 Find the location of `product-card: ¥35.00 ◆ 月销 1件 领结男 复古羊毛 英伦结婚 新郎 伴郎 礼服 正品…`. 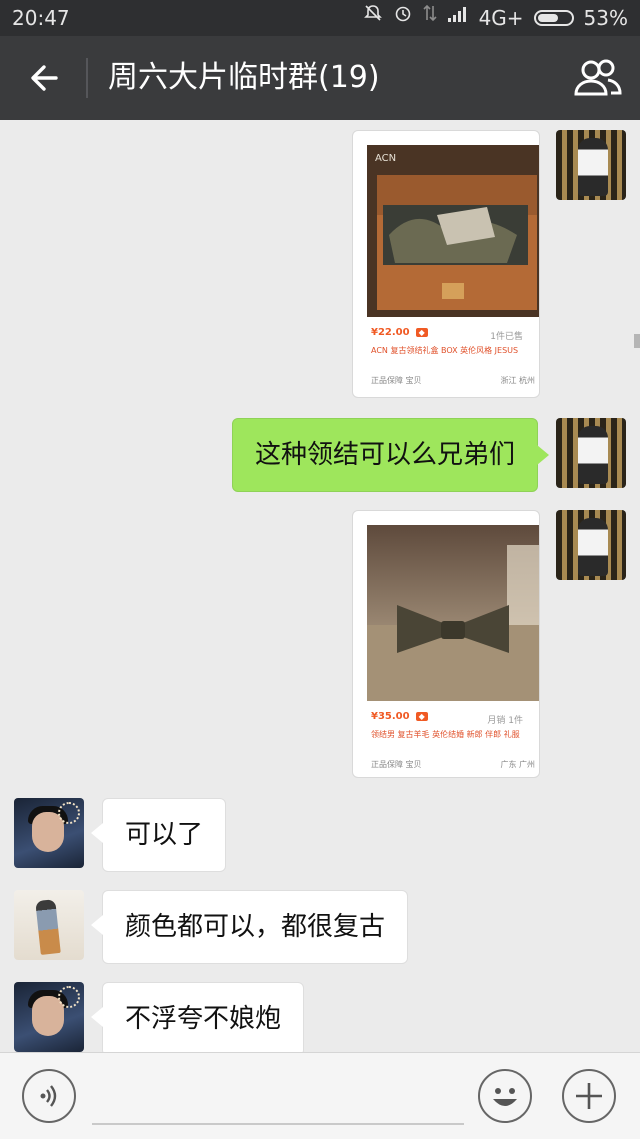

product-card: ¥35.00 ◆ 月销 1件 领结男 复古羊毛 英伦结婚 新郎 伴郎 礼服 正品… is located at coordinates (446, 644).